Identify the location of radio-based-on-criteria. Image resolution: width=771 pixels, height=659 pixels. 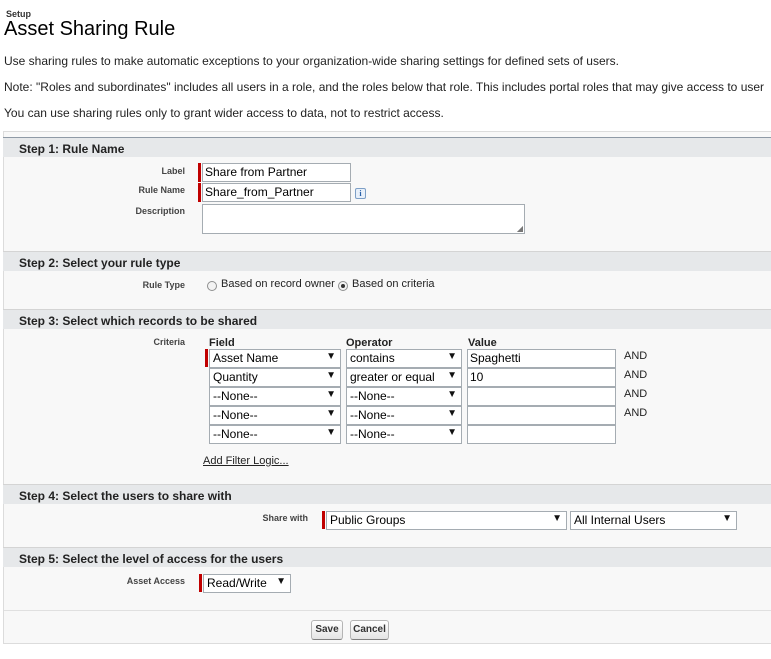
(343, 286).